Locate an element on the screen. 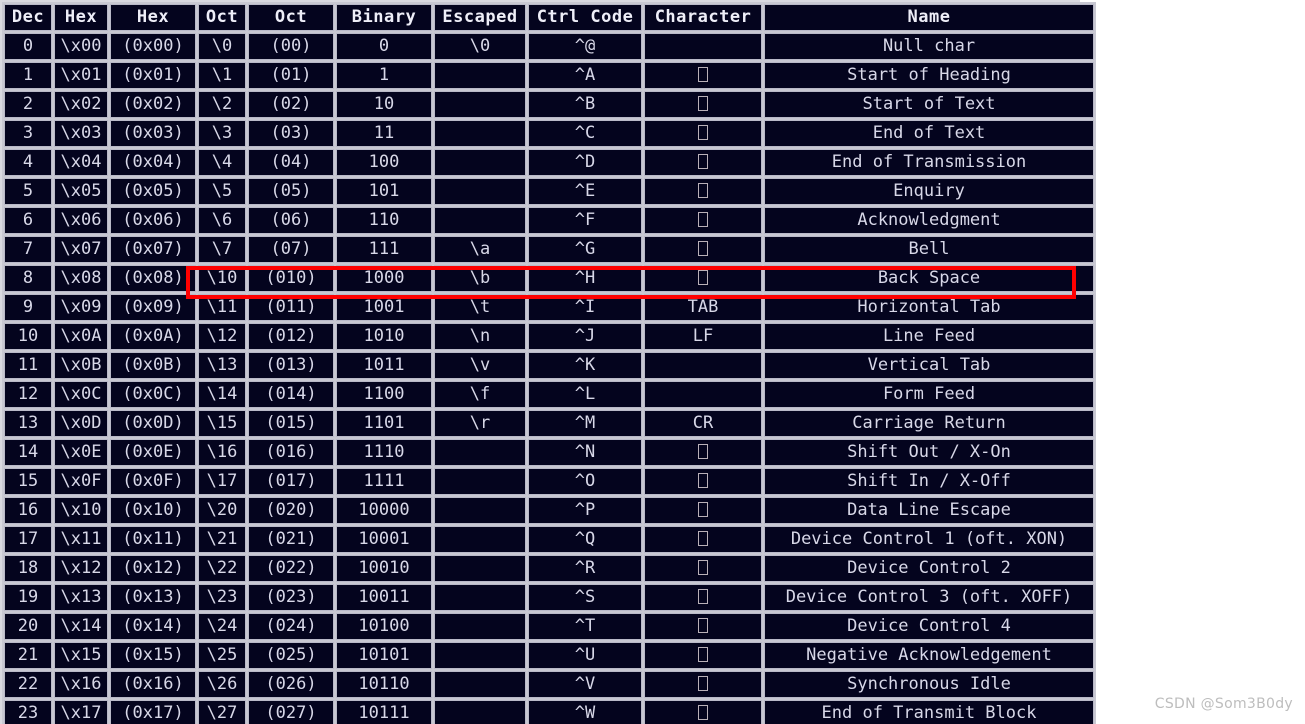  cell-hex1: \x0D is located at coordinates (81, 423).